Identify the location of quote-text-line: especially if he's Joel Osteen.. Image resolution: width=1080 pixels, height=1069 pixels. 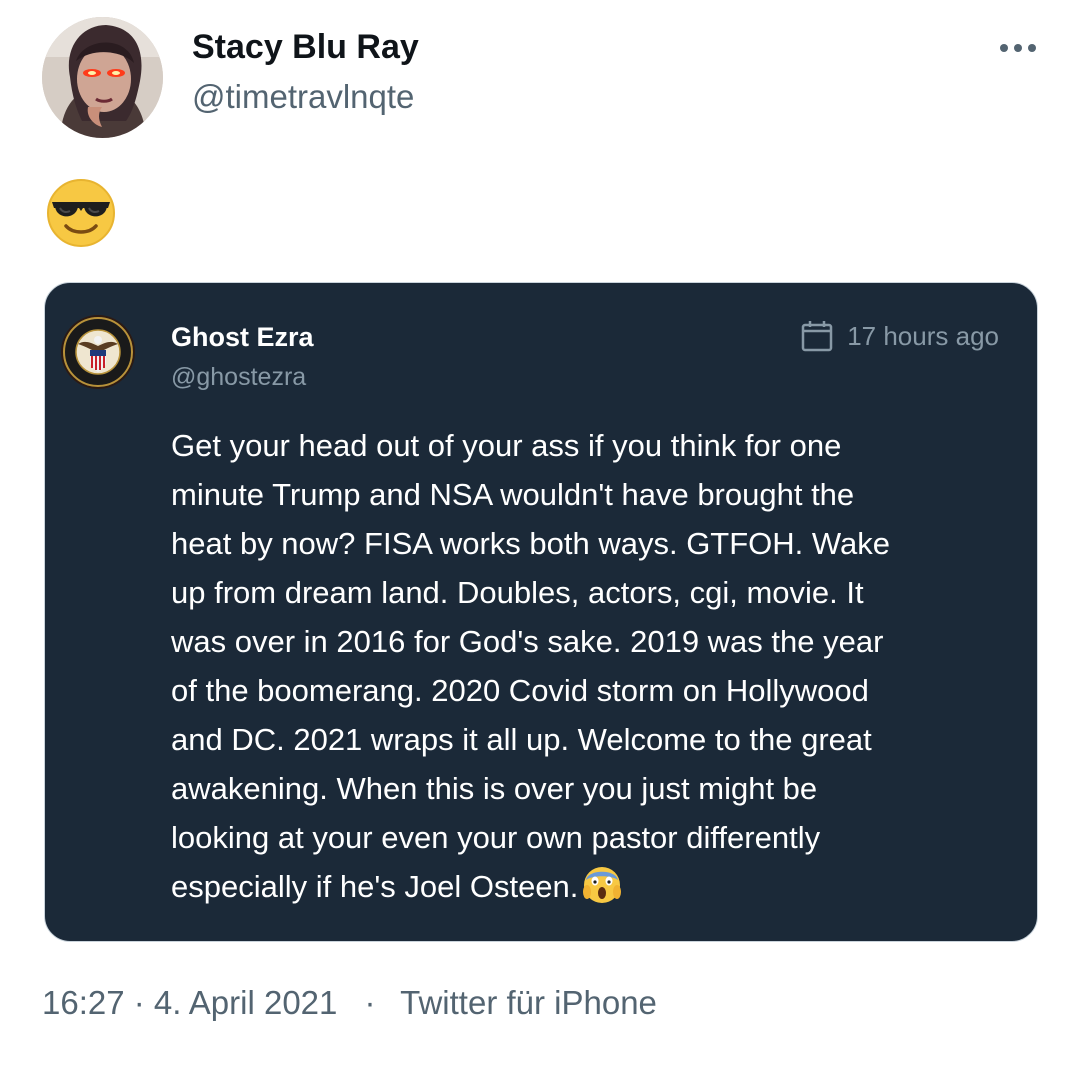
(375, 886).